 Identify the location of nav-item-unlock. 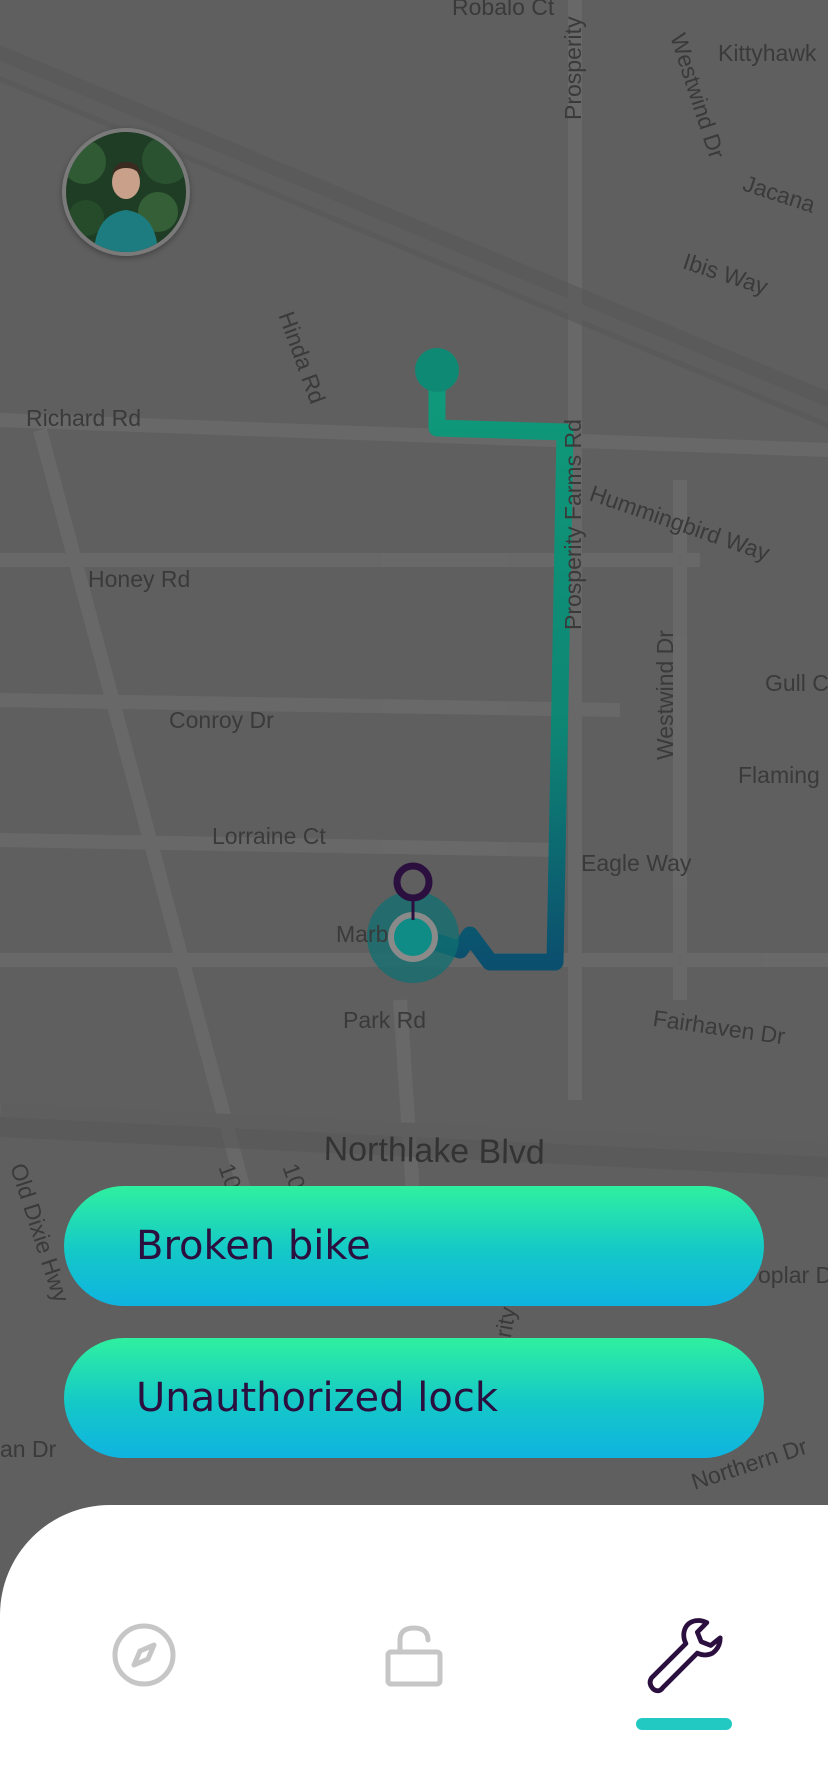
(414, 1655).